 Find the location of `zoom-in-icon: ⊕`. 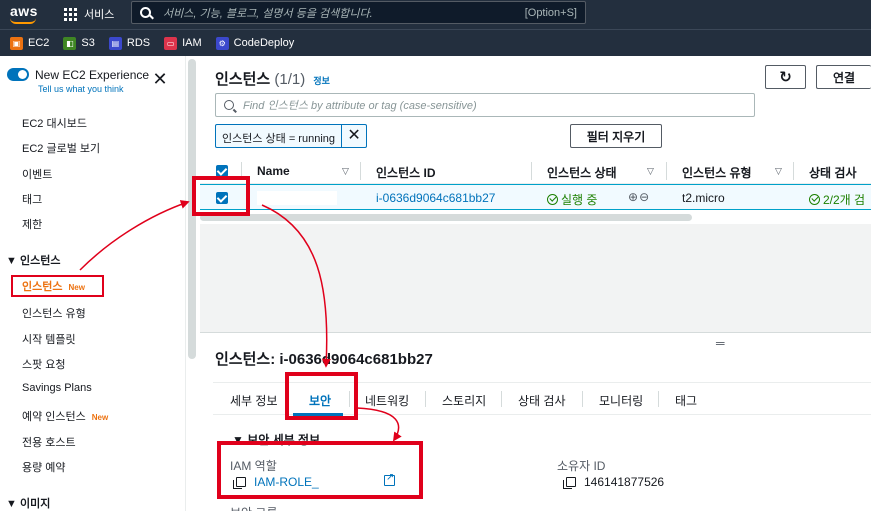

zoom-in-icon: ⊕ is located at coordinates (633, 197).